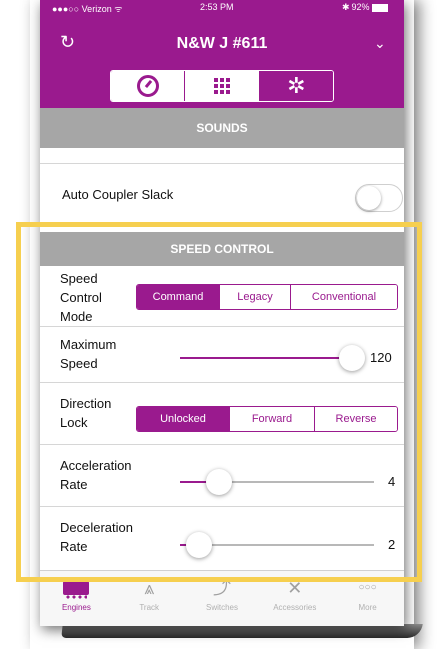  What do you see at coordinates (277, 482) in the screenshot?
I see `acceleration-slider` at bounding box center [277, 482].